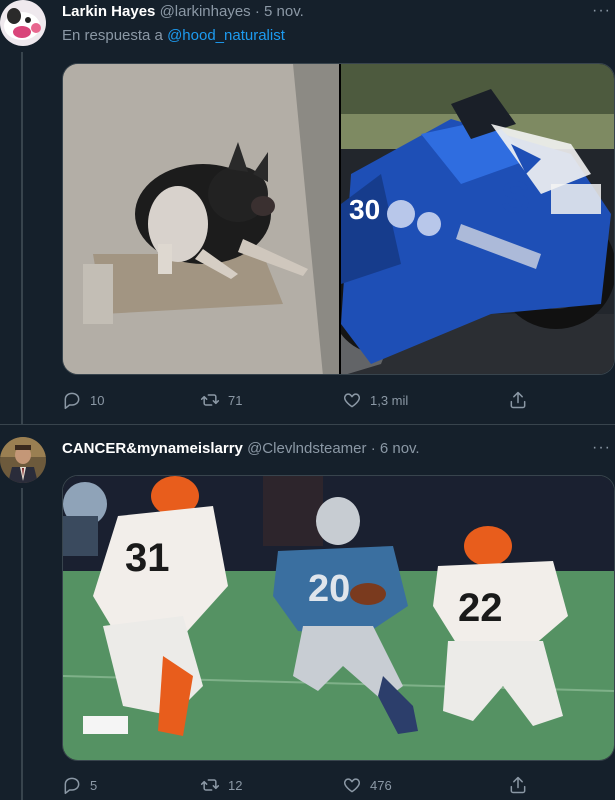 Image resolution: width=615 pixels, height=800 pixels. What do you see at coordinates (147, 558) in the screenshot?
I see `jersey-number-left: 31` at bounding box center [147, 558].